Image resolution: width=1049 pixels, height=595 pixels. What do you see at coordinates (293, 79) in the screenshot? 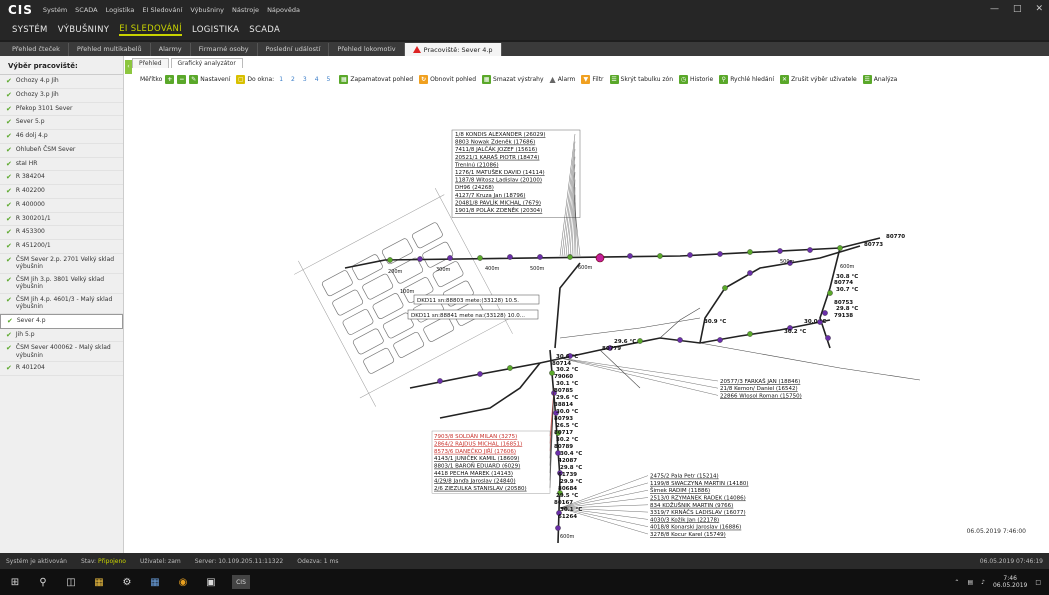
I see `zoom-level-2: 2` at bounding box center [293, 79].